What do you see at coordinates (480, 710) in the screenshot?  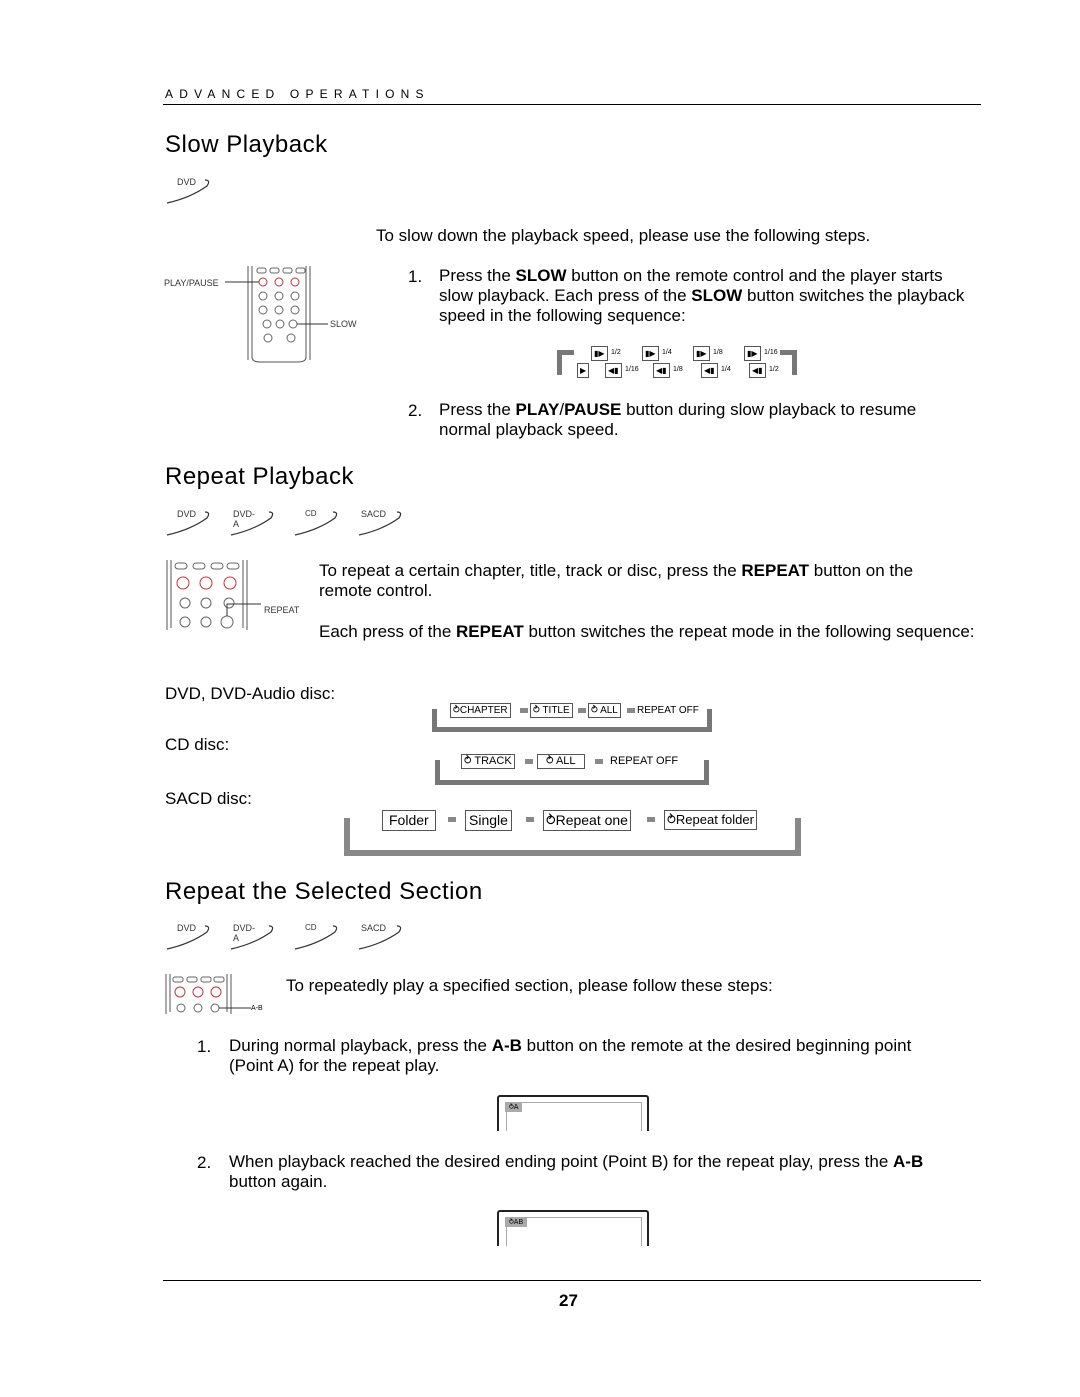 I see `seq-chapter: ⥁CHAPTER` at bounding box center [480, 710].